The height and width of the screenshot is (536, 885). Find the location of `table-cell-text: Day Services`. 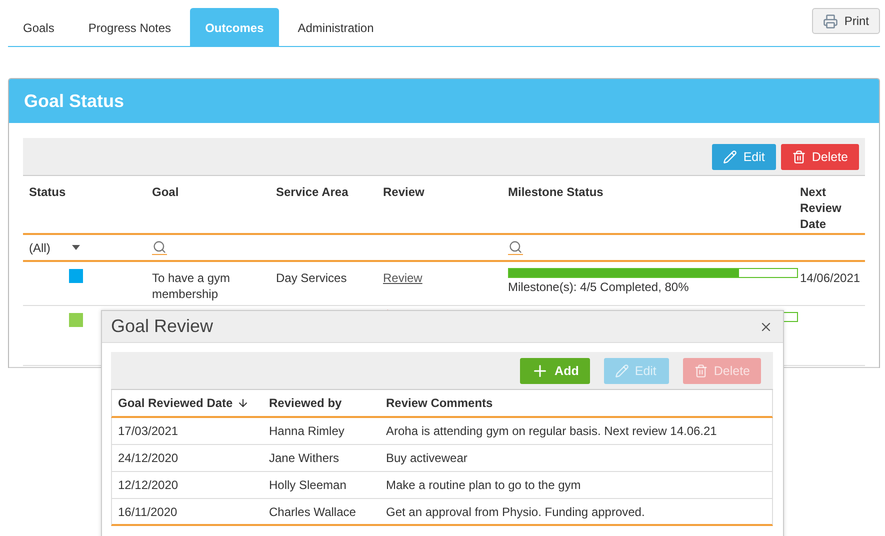

table-cell-text: Day Services is located at coordinates (311, 278).